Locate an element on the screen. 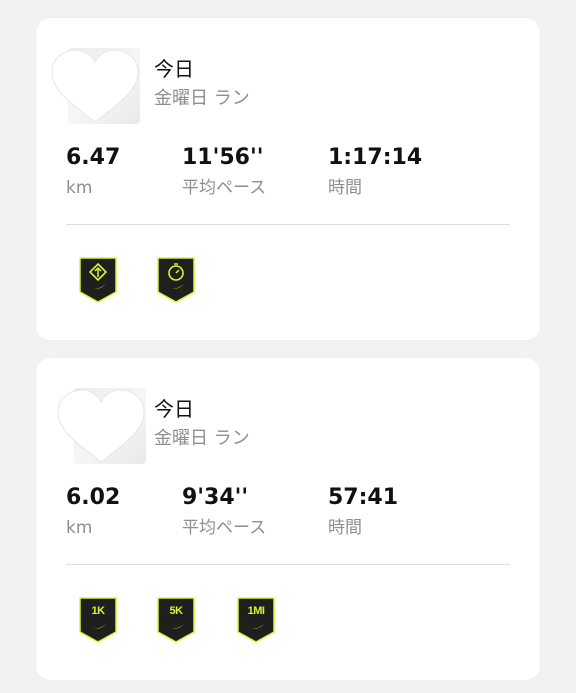 The image size is (576, 693). stat-value: 9'34'' is located at coordinates (215, 497).